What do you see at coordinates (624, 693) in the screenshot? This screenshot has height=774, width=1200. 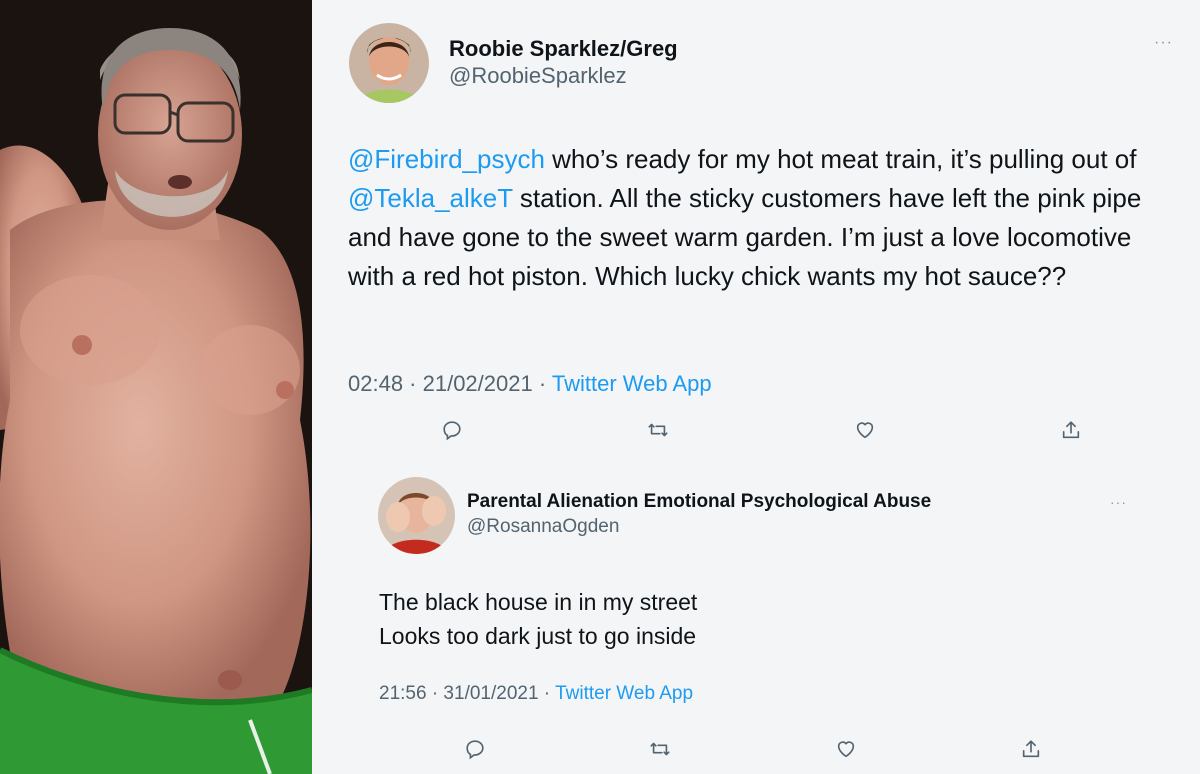 I see `reply-source-link: Twitter Web App` at bounding box center [624, 693].